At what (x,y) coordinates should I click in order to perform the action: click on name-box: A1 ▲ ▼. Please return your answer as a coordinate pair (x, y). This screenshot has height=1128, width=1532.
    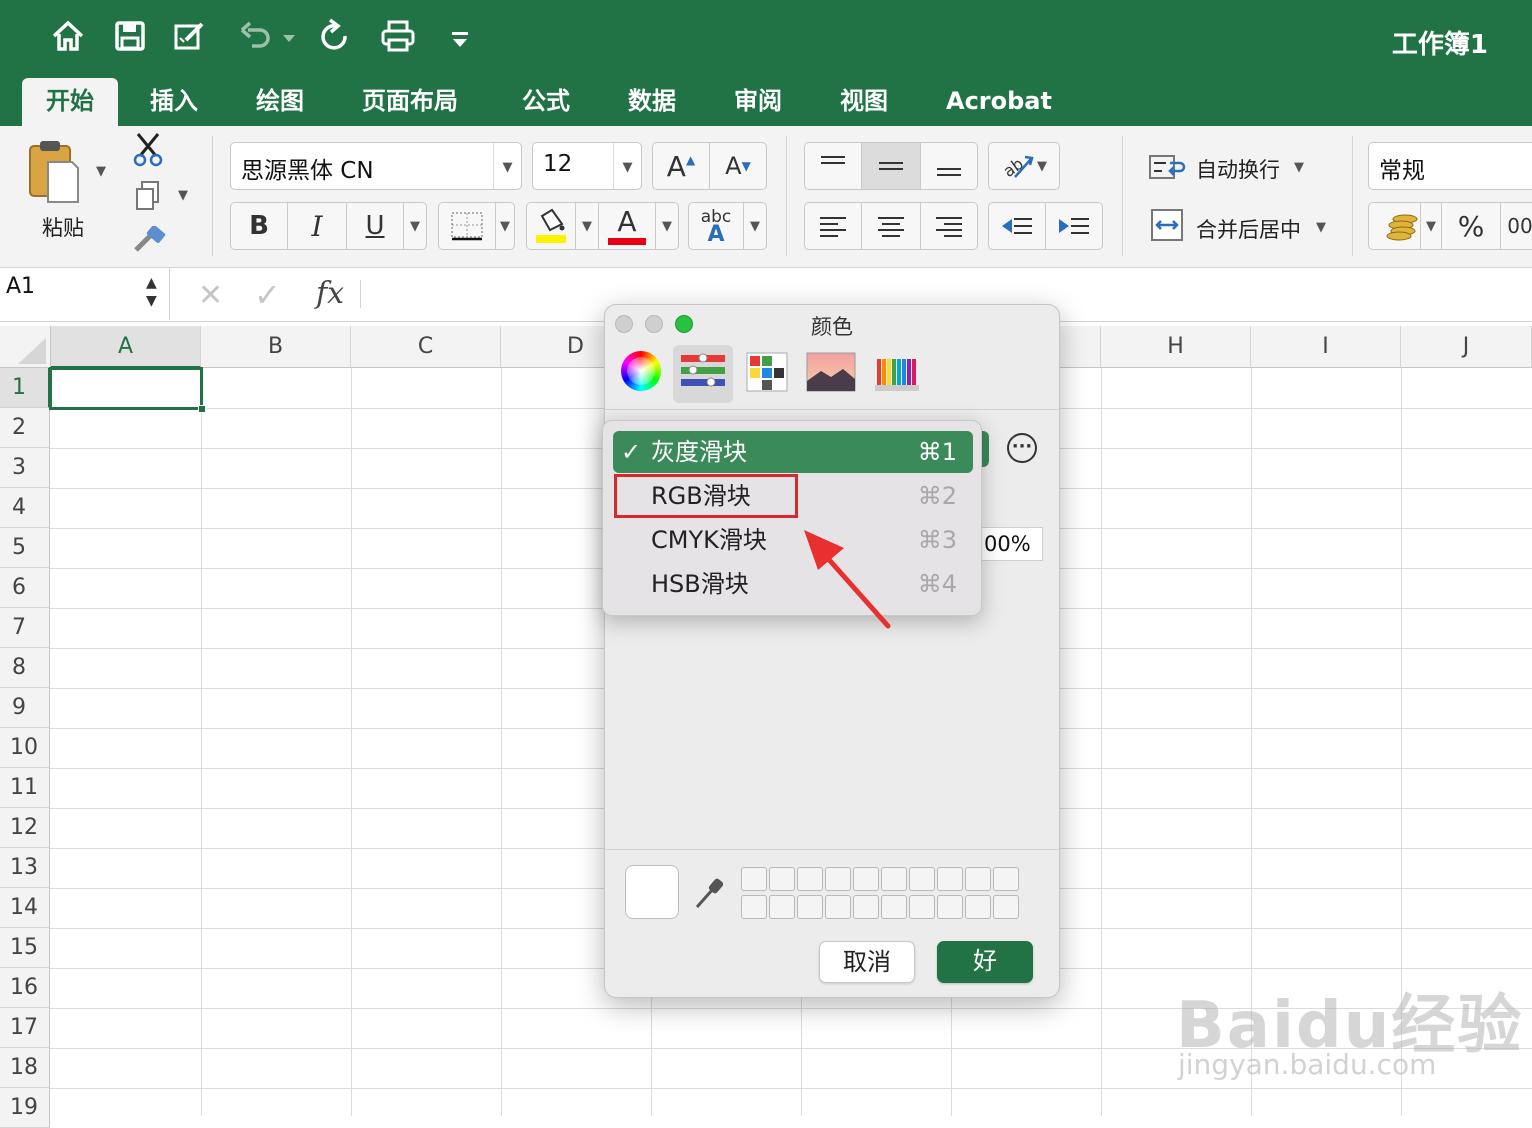
    Looking at the image, I should click on (85, 294).